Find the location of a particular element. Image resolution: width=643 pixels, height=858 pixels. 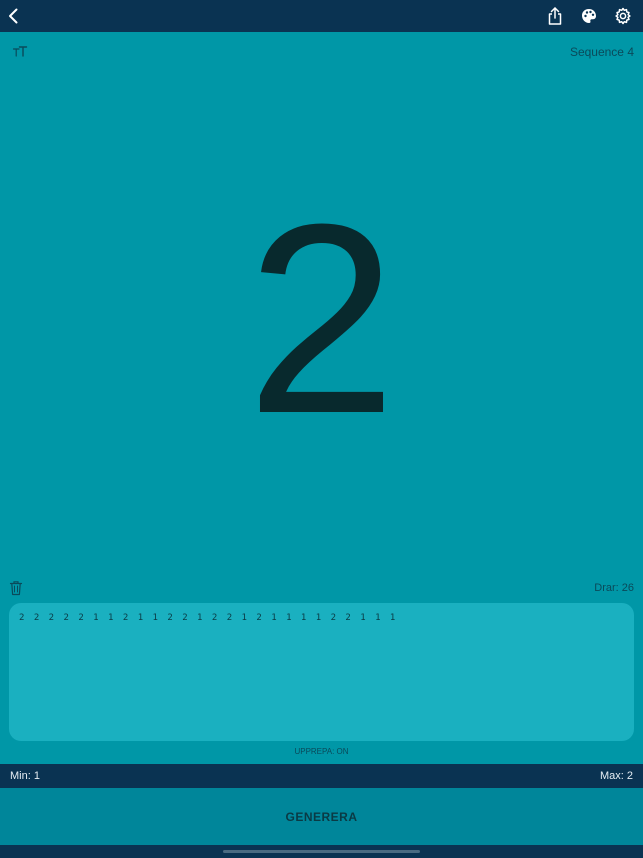

home-indicator is located at coordinates (321, 851).